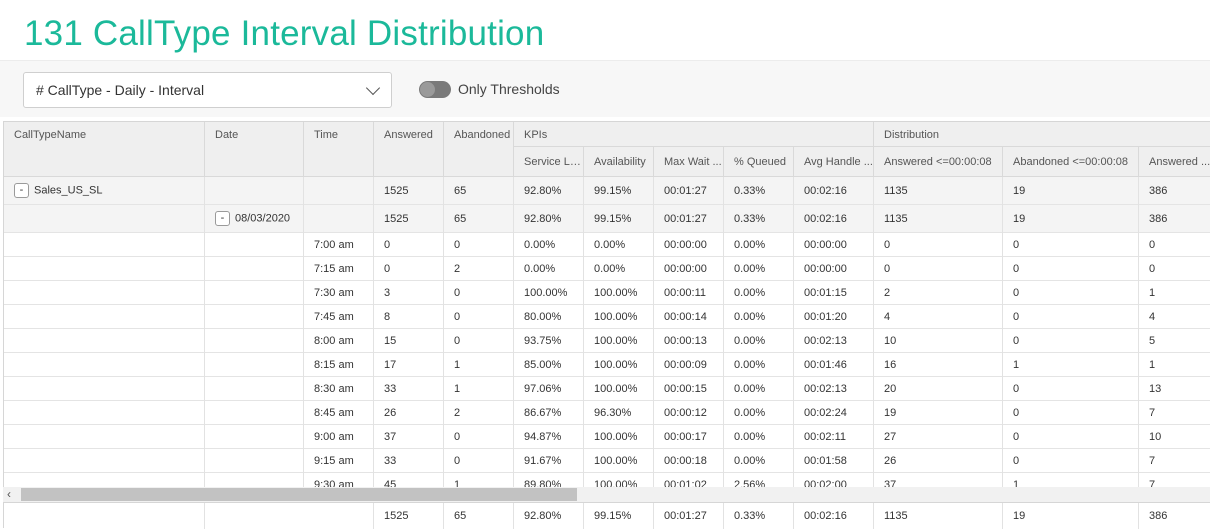 The width and height of the screenshot is (1210, 529). Describe the element at coordinates (104, 149) in the screenshot. I see `header-calltypename: CallTypeName` at that location.